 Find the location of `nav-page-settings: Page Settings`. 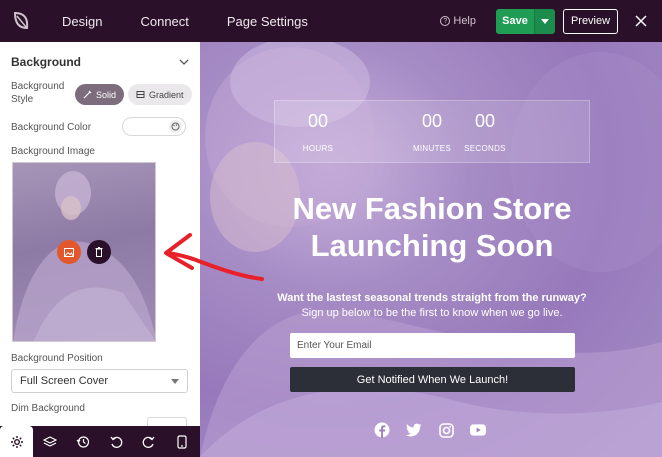

nav-page-settings: Page Settings is located at coordinates (267, 21).